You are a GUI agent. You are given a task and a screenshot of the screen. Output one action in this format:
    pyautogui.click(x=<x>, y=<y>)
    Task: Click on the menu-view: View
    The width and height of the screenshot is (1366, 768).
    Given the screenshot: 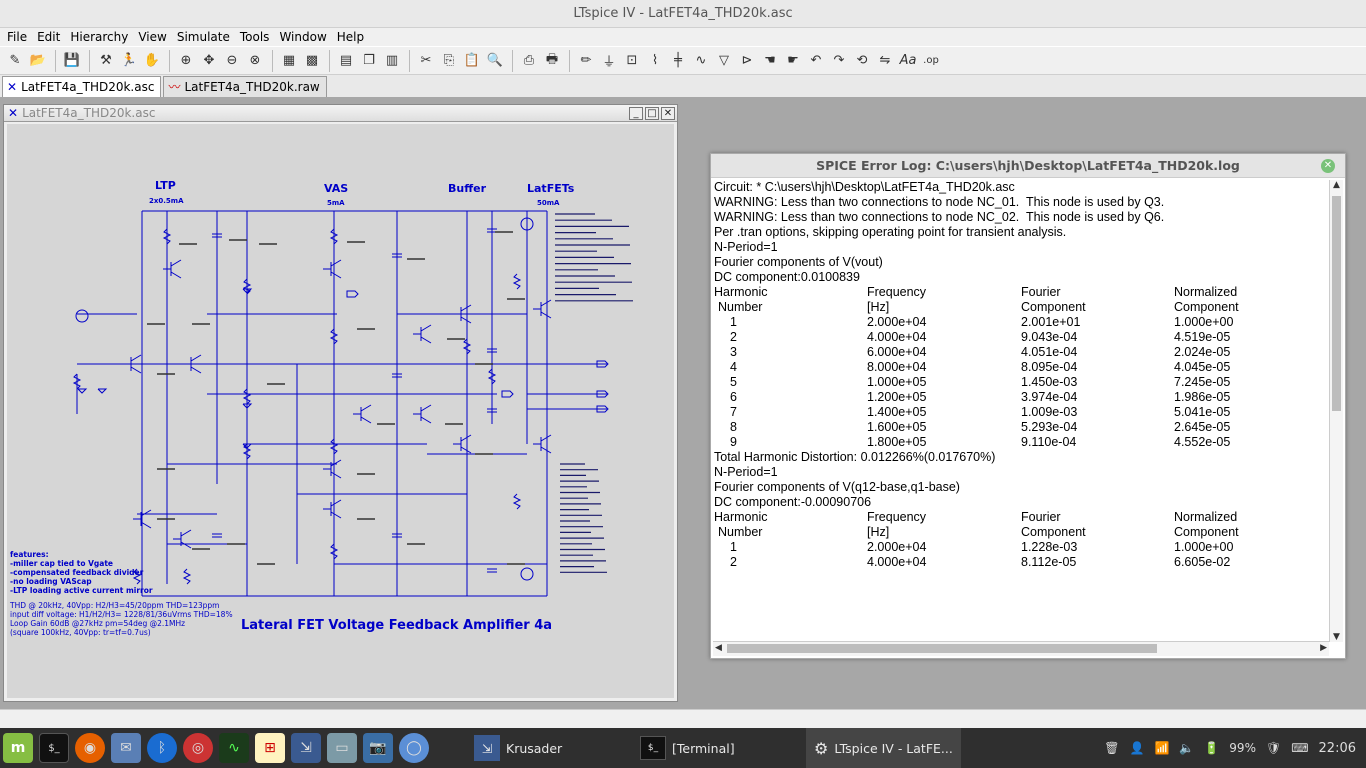 What is the action you would take?
    pyautogui.click(x=152, y=37)
    